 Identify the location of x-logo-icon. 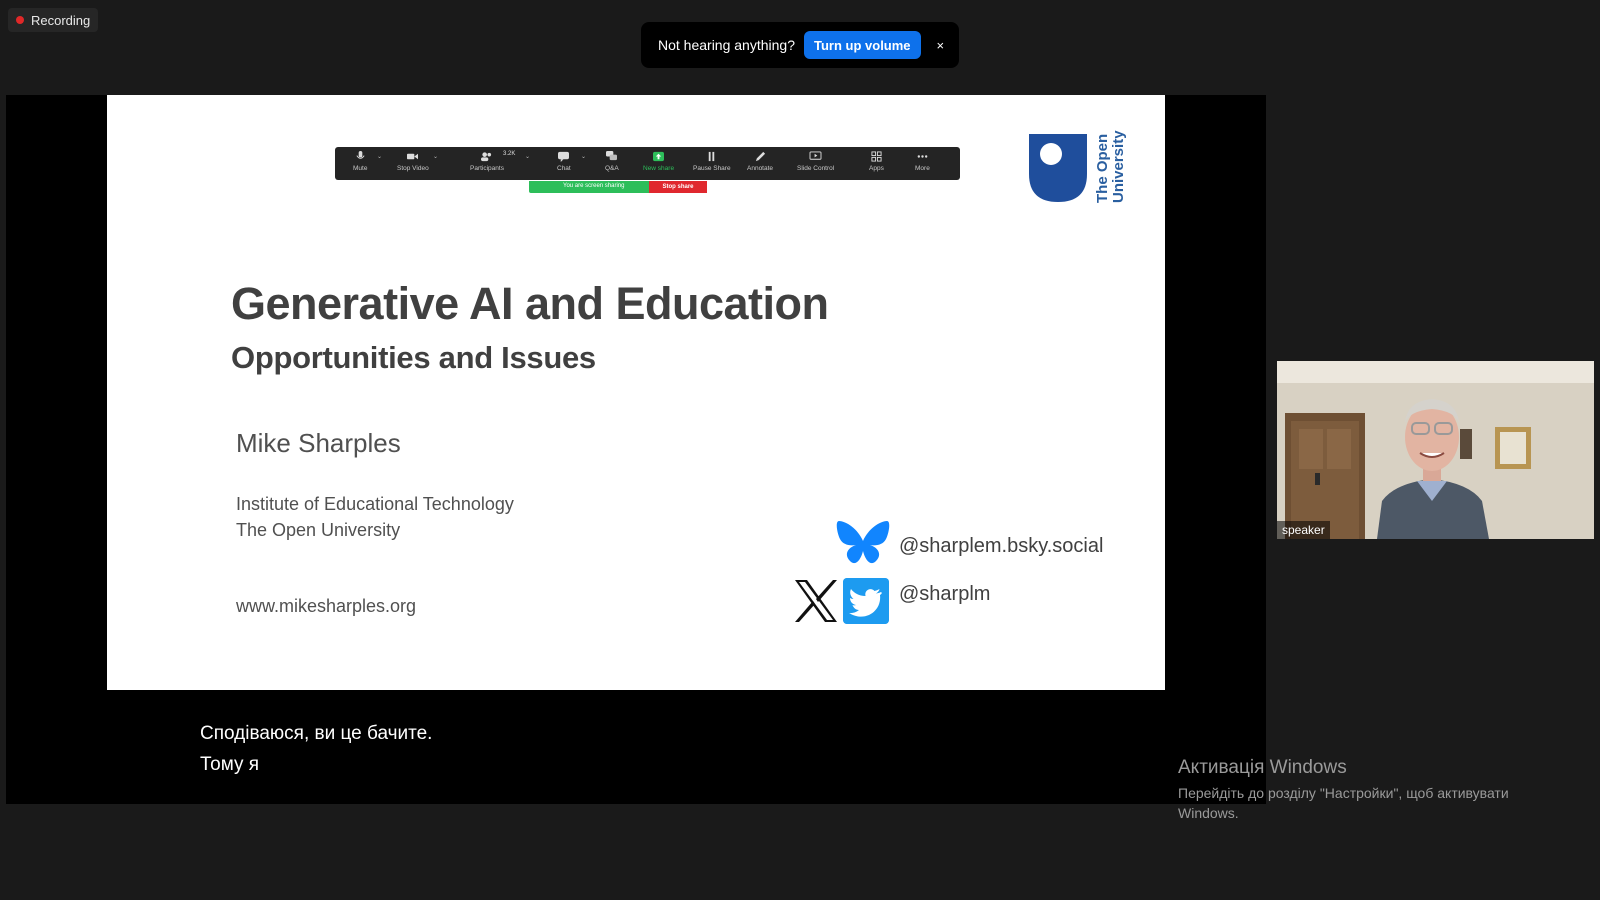
(816, 601).